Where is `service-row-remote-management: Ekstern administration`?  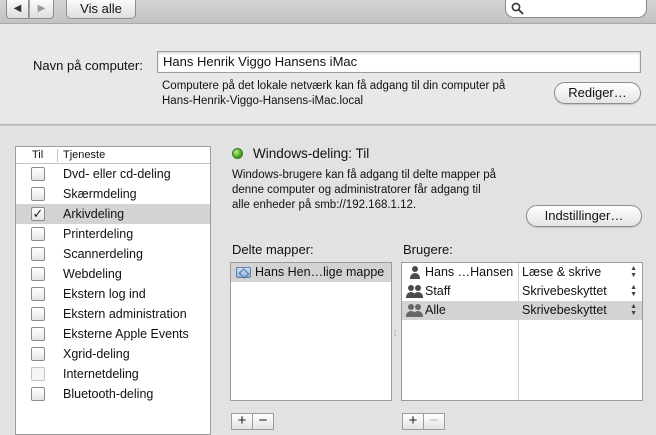 service-row-remote-management: Ekstern administration is located at coordinates (113, 314).